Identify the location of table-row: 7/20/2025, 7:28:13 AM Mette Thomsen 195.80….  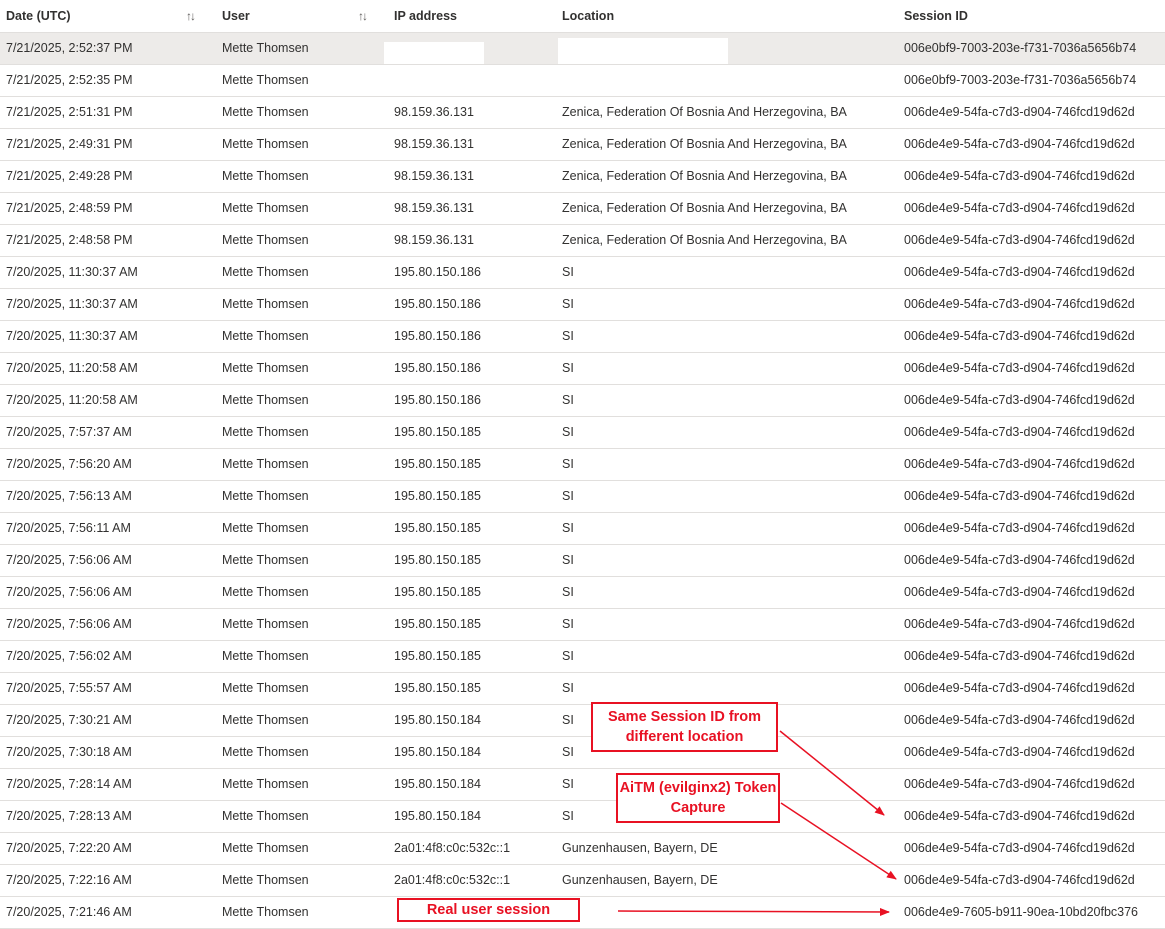
(582, 817).